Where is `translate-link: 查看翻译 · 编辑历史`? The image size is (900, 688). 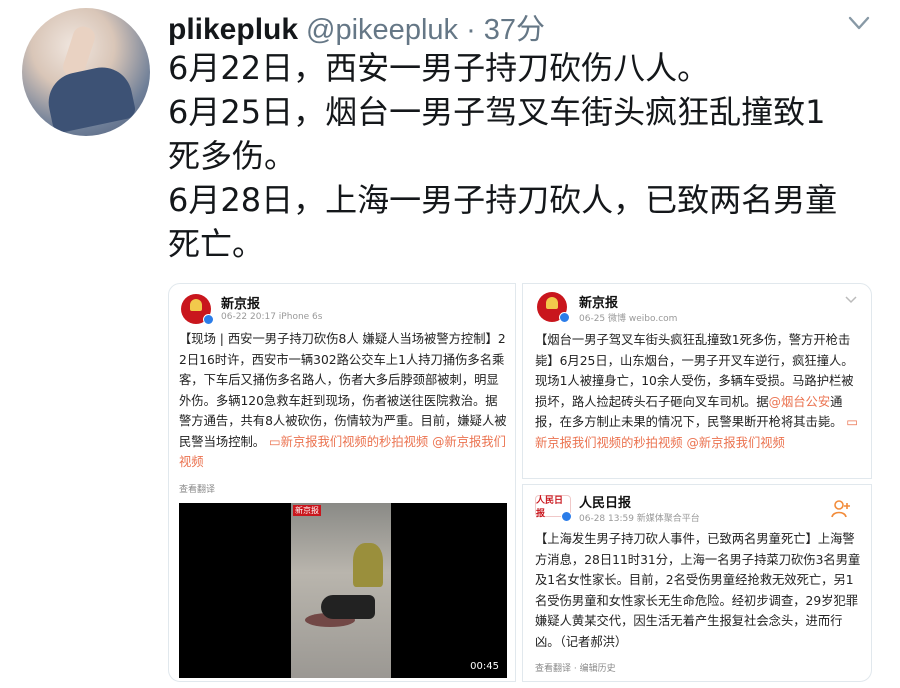
translate-link: 查看翻译 · 编辑历史 is located at coordinates (575, 669).